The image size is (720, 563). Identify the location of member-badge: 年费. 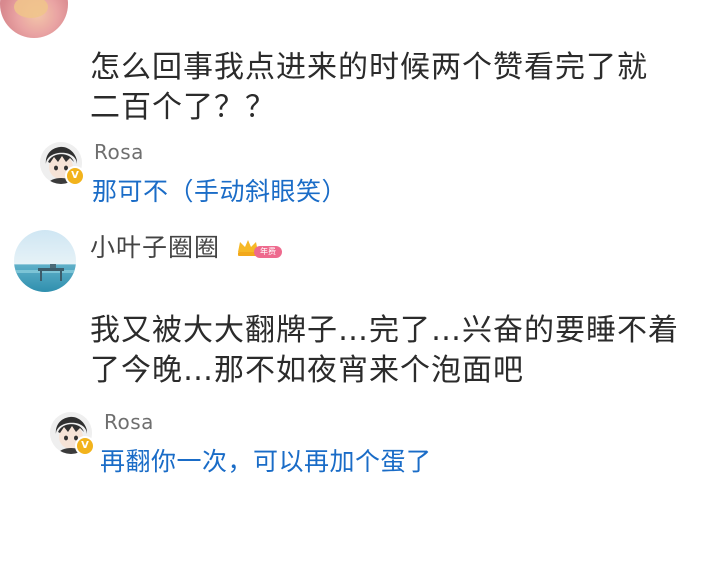
(260, 249).